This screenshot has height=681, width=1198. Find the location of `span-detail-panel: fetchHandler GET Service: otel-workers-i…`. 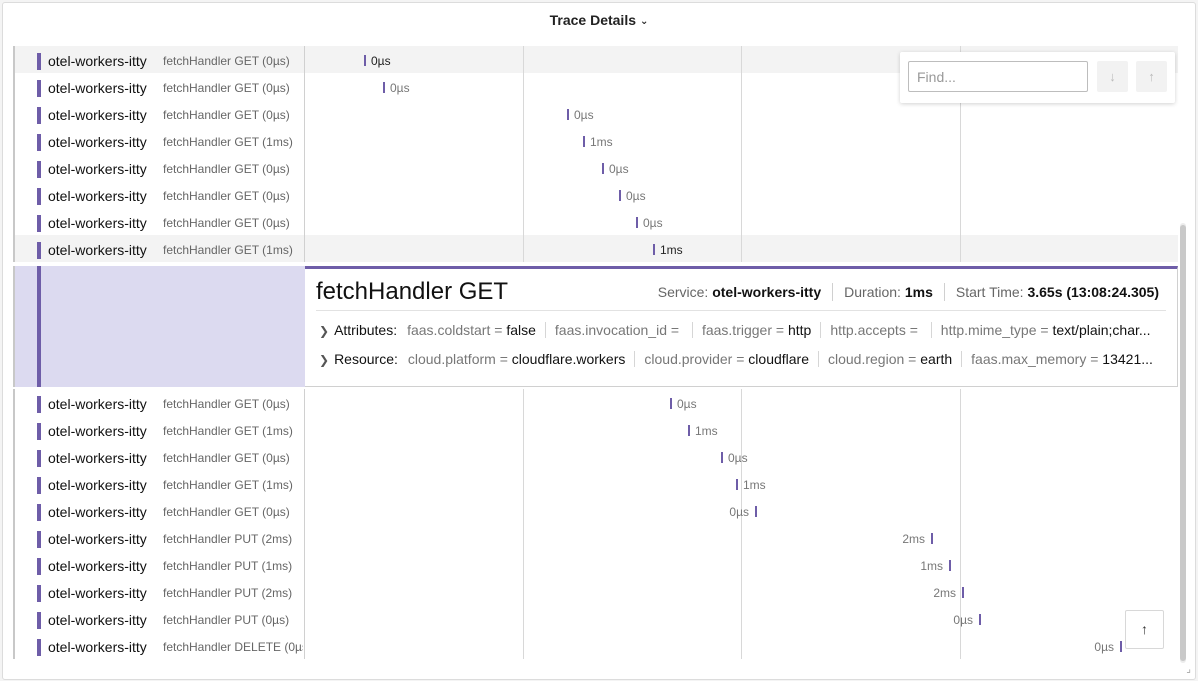

span-detail-panel: fetchHandler GET Service: otel-workers-i… is located at coordinates (741, 326).